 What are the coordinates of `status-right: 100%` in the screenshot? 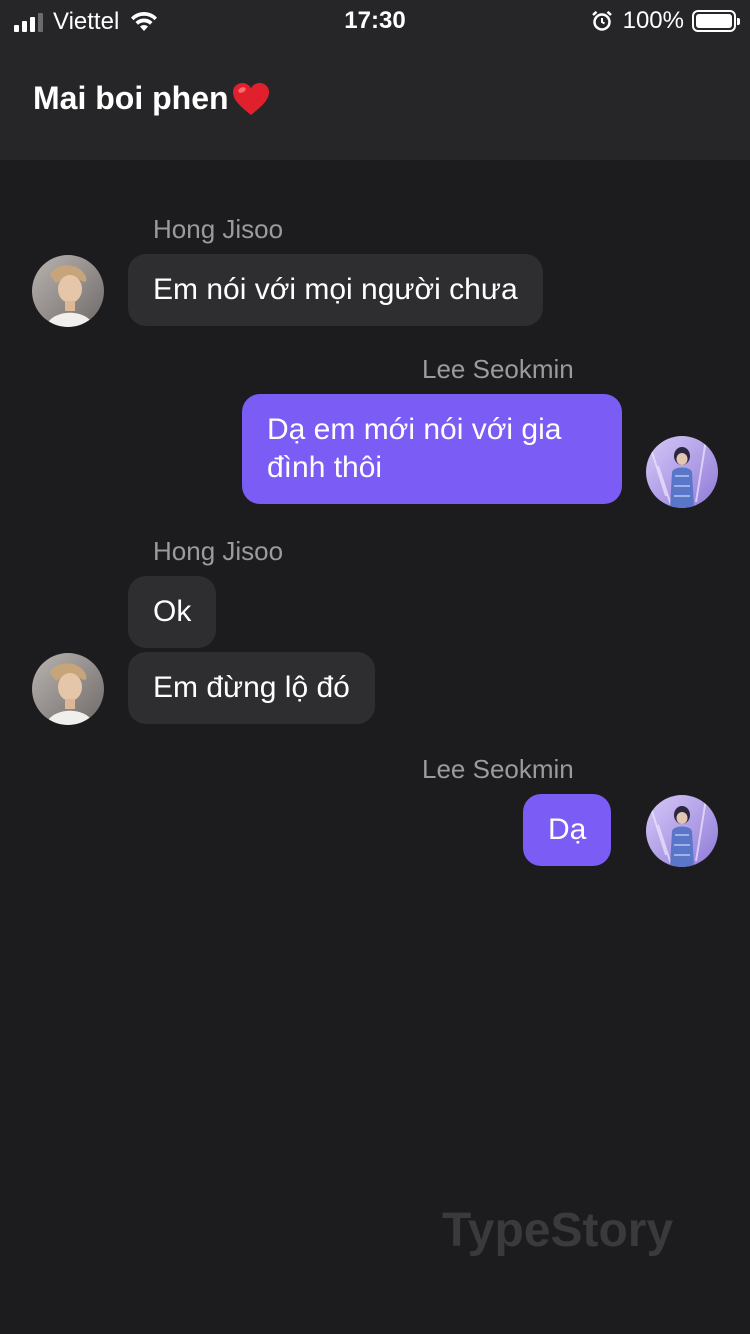 It's located at (665, 21).